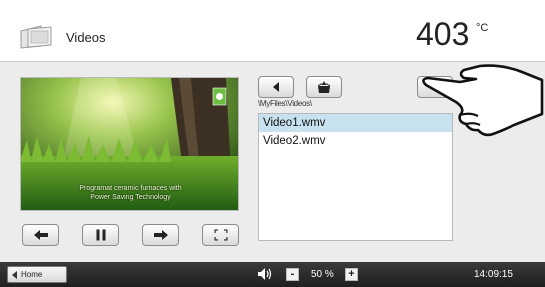  What do you see at coordinates (443, 34) in the screenshot?
I see `temperature-readout: 403` at bounding box center [443, 34].